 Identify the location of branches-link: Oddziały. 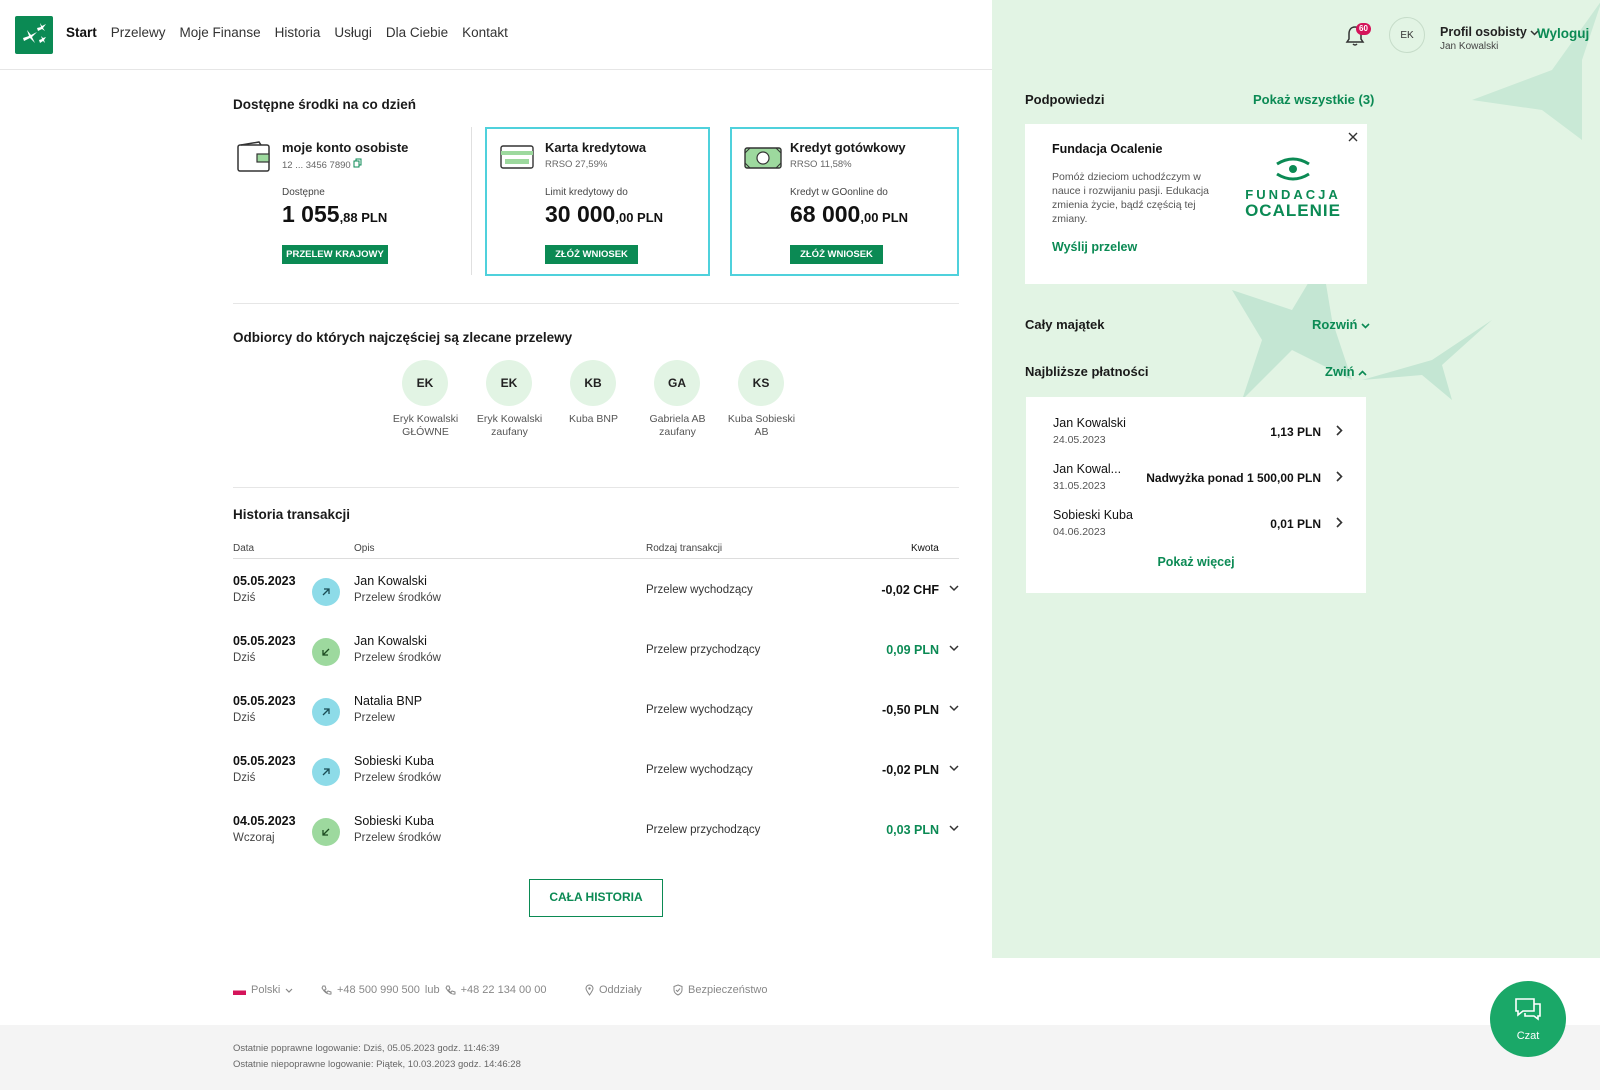
(613, 990).